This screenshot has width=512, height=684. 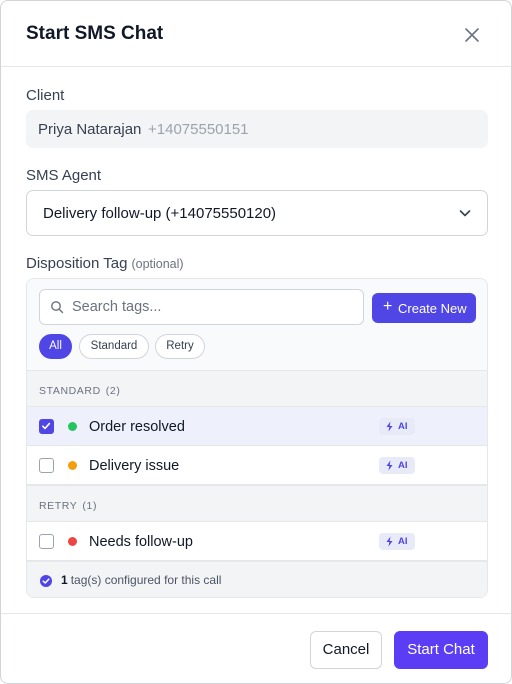 I want to click on tag-row-needs-follow-up: Needs follow-up AI, so click(x=257, y=541).